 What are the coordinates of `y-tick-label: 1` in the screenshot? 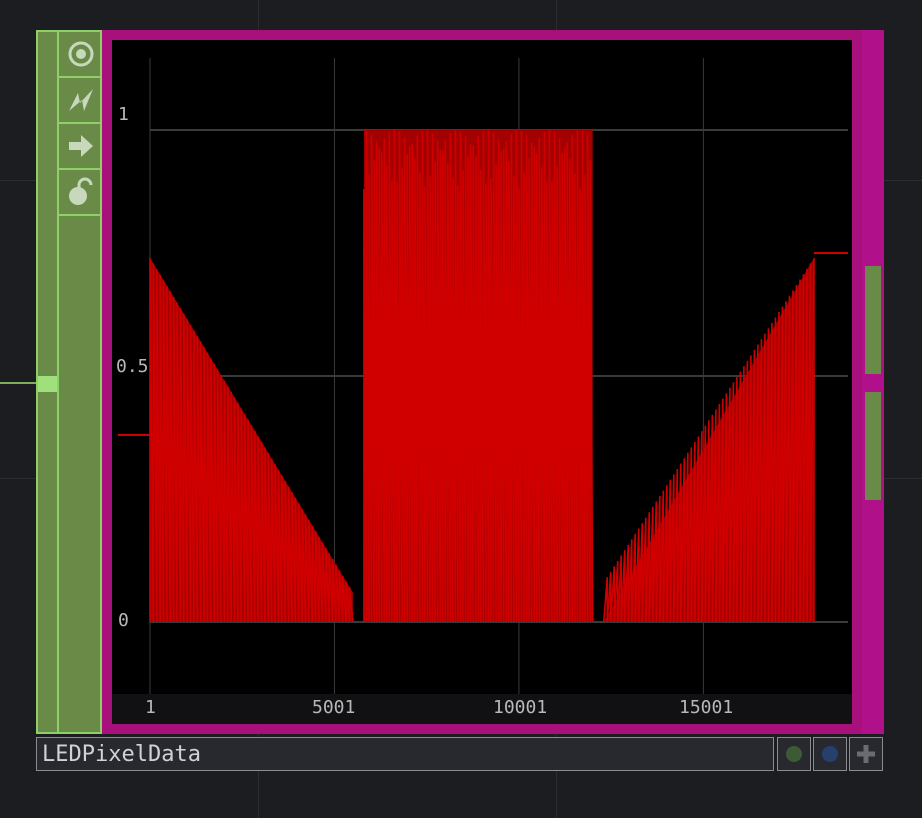 It's located at (123, 114).